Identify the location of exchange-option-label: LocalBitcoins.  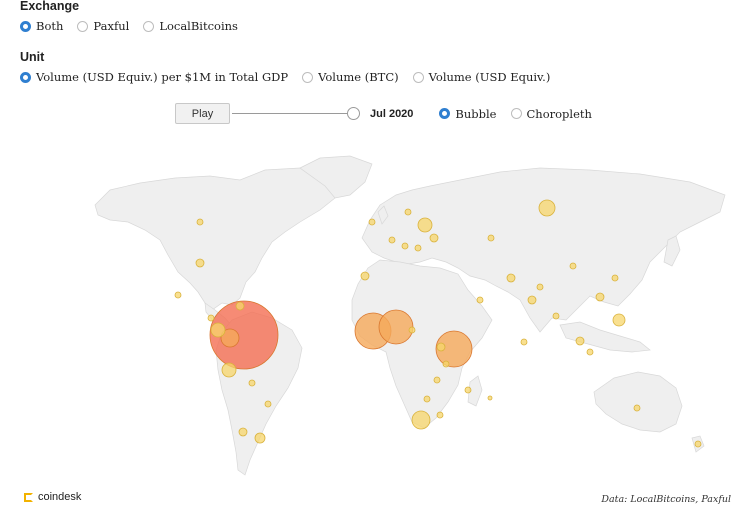
(198, 26).